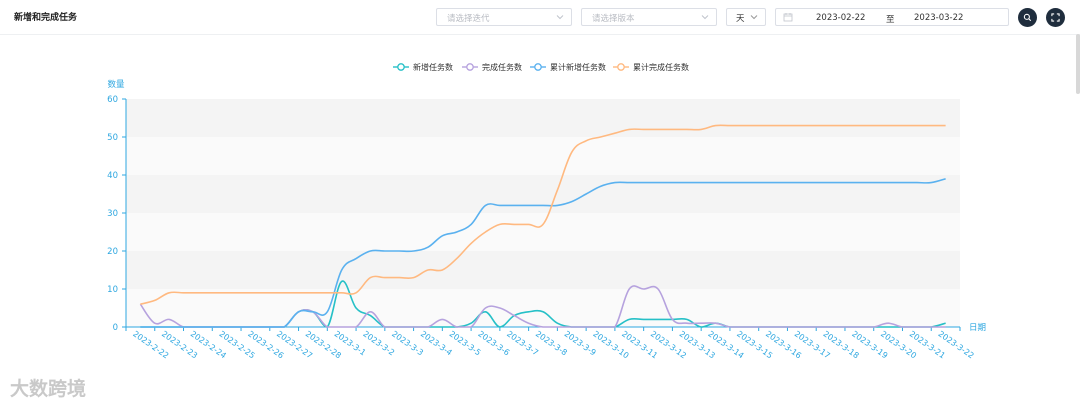  I want to click on watermark-text: 大数跨境, so click(48, 389).